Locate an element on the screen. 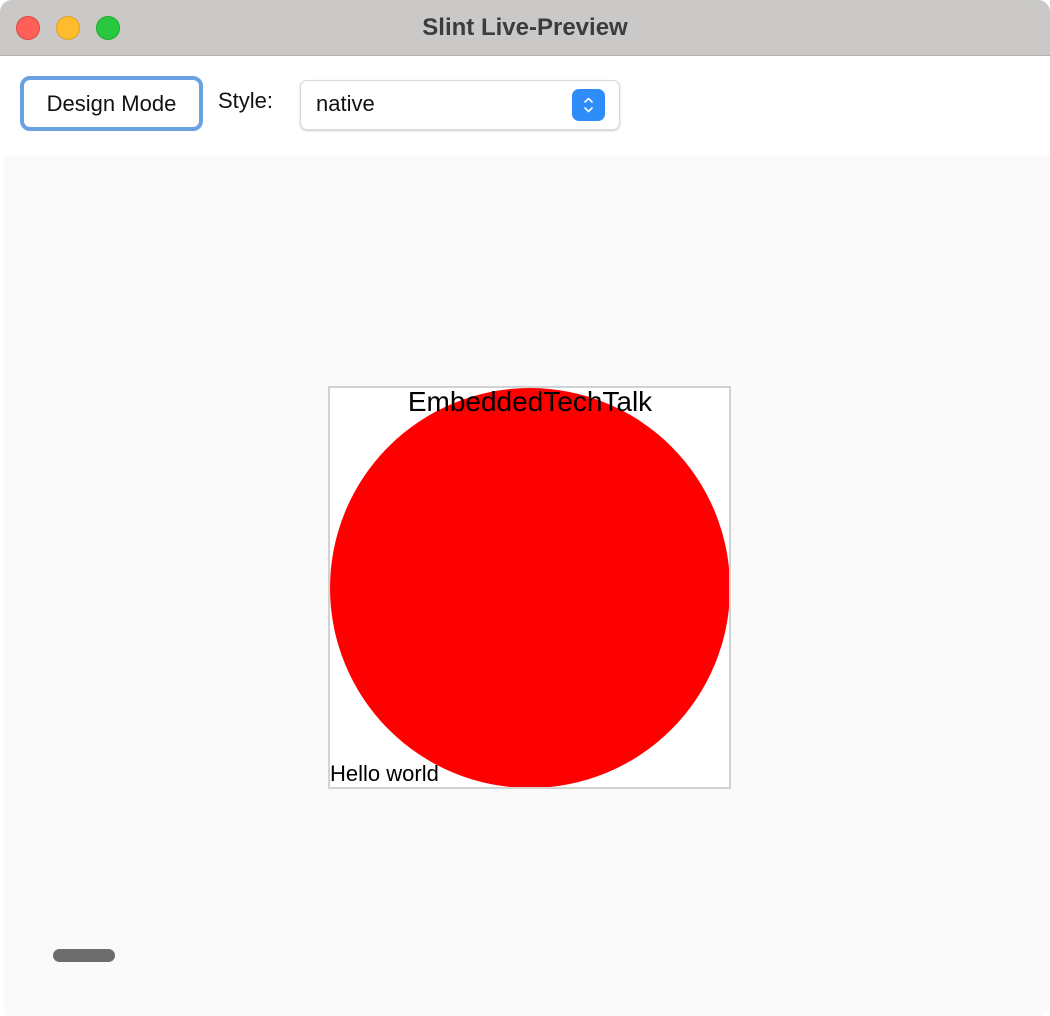  title-bar: Slint Live-Preview is located at coordinates (525, 28).